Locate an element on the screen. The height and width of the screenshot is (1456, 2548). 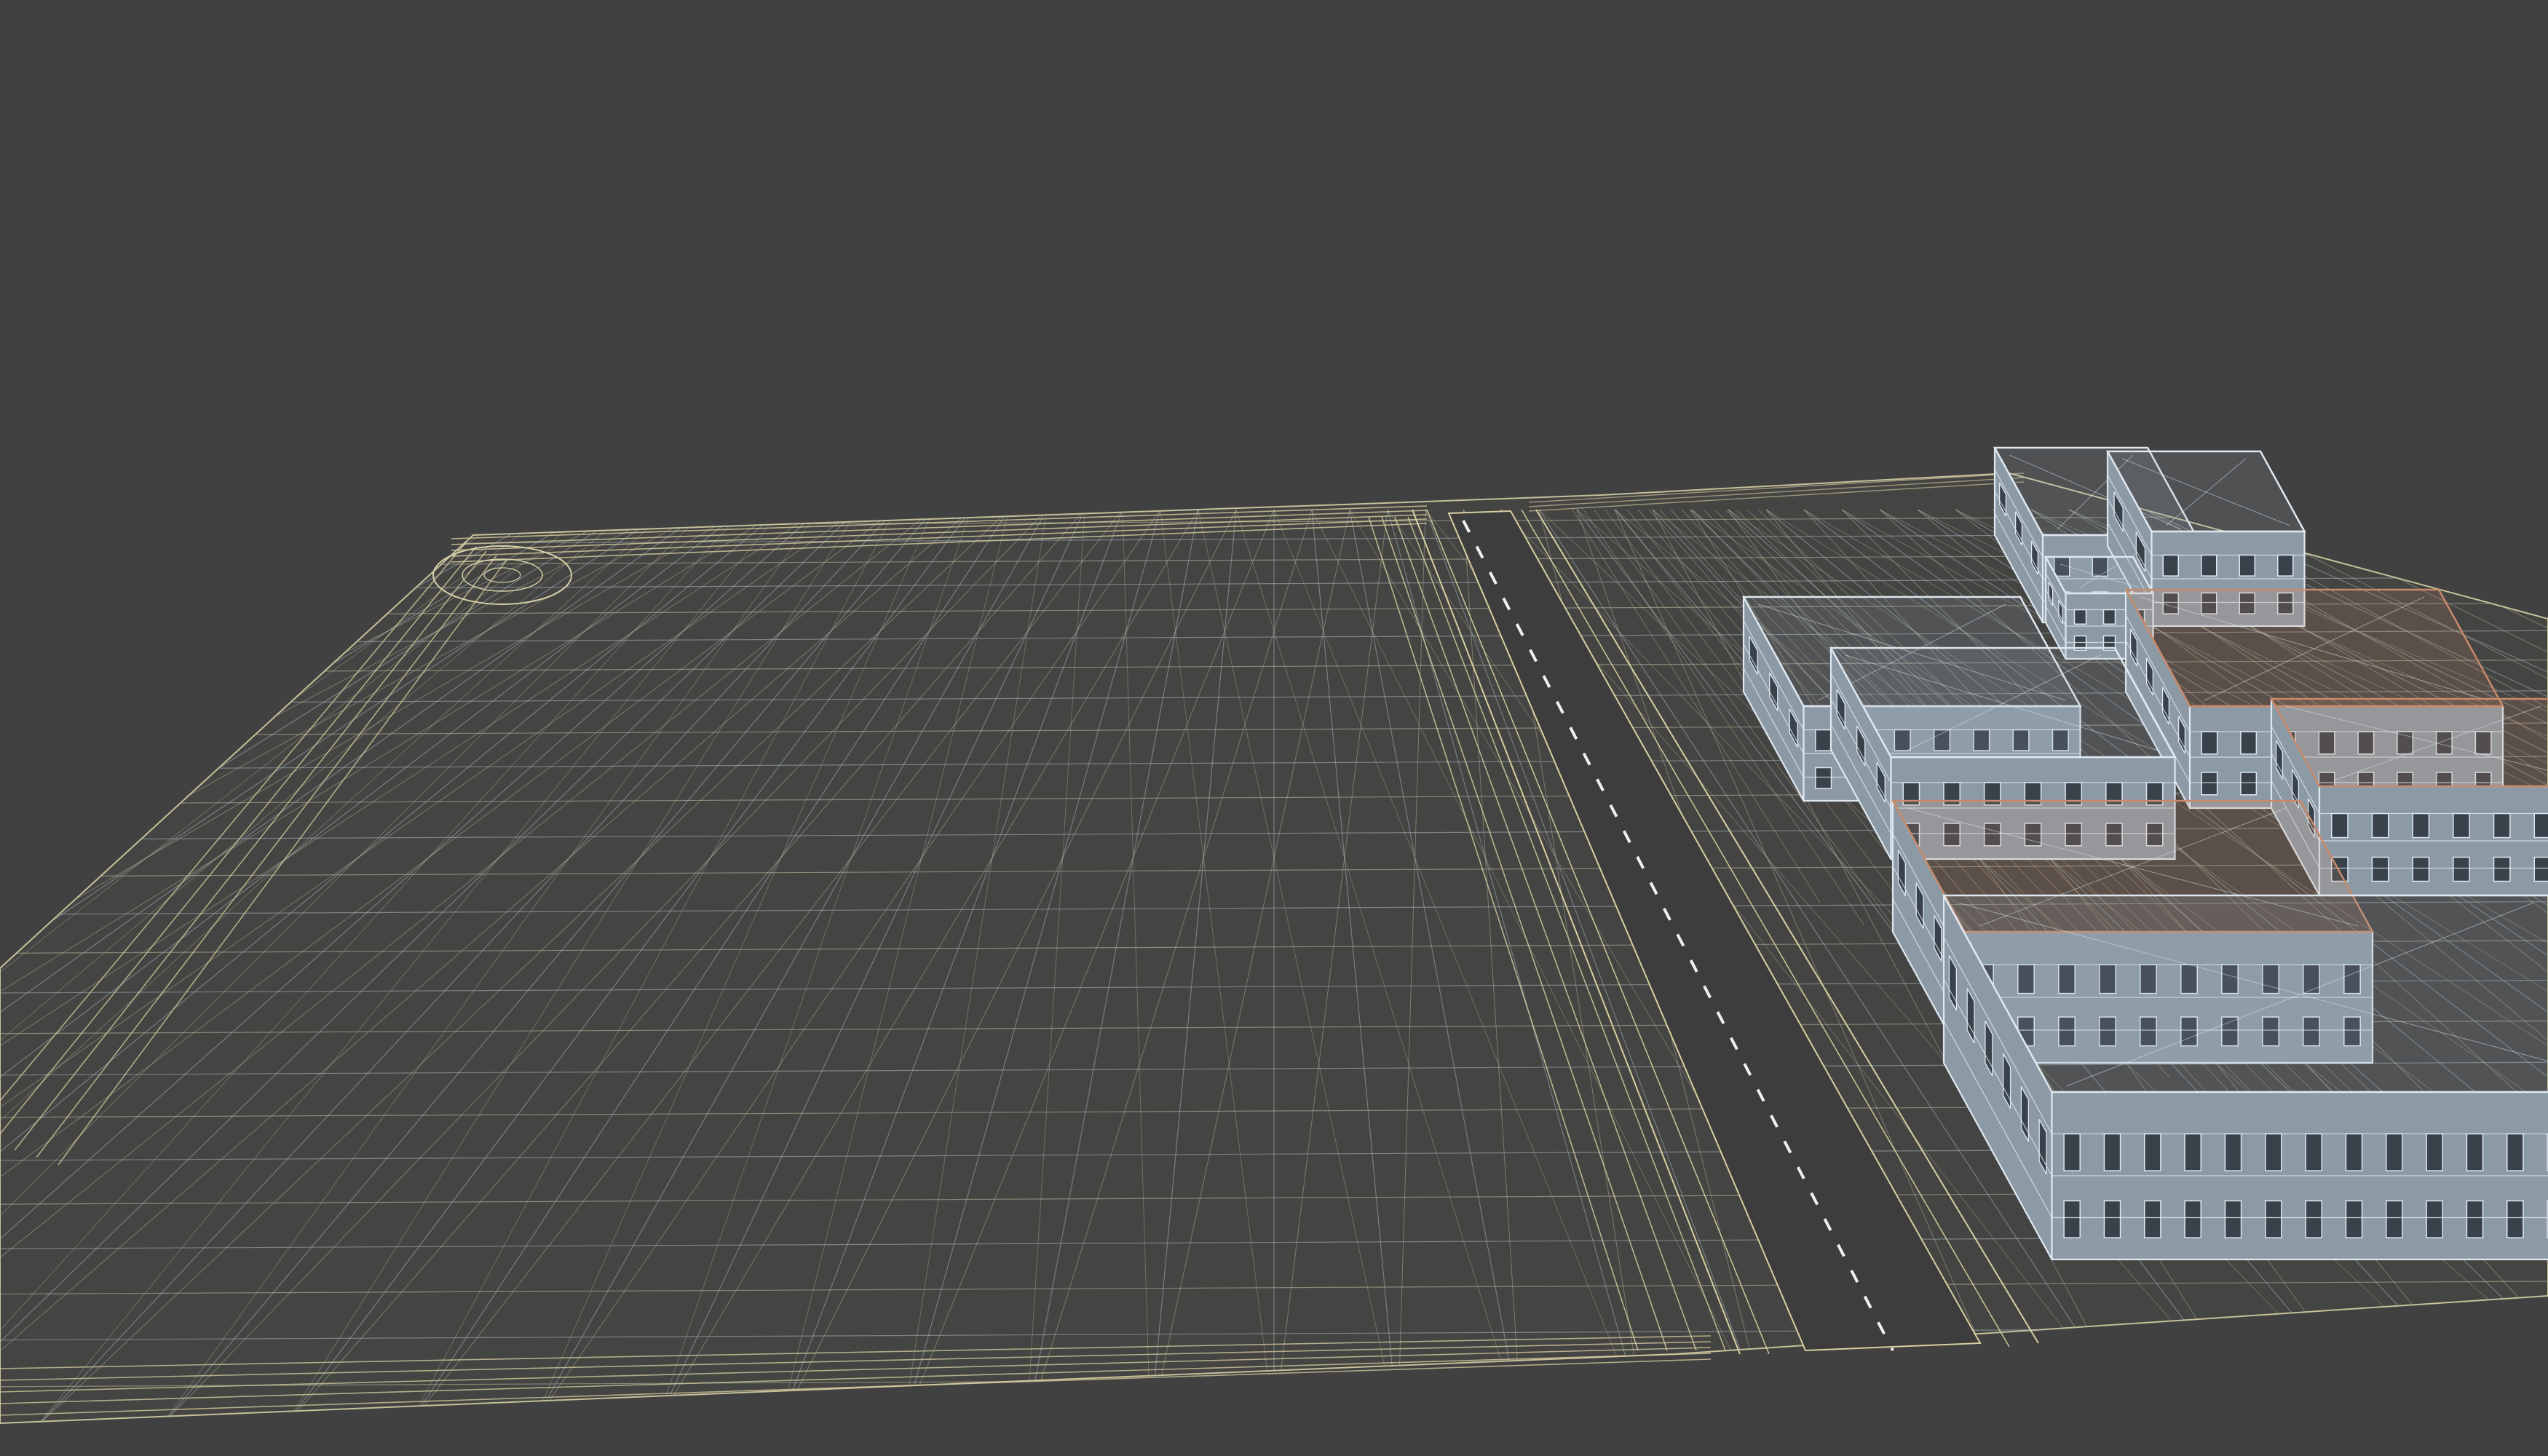
building-front-large is located at coordinates (2245, 1077).